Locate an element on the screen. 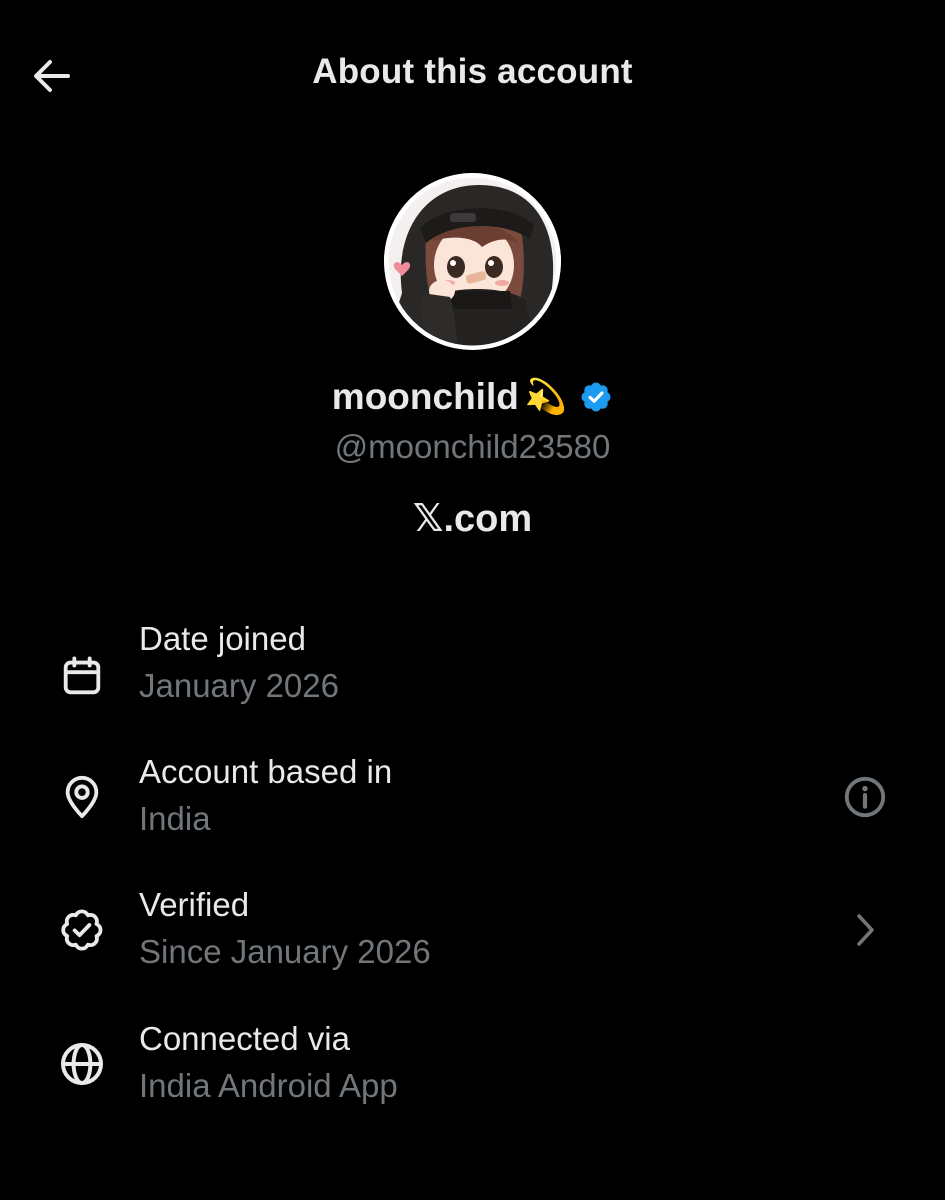 Image resolution: width=945 pixels, height=1200 pixels. detail-label: Verified is located at coordinates (194, 904).